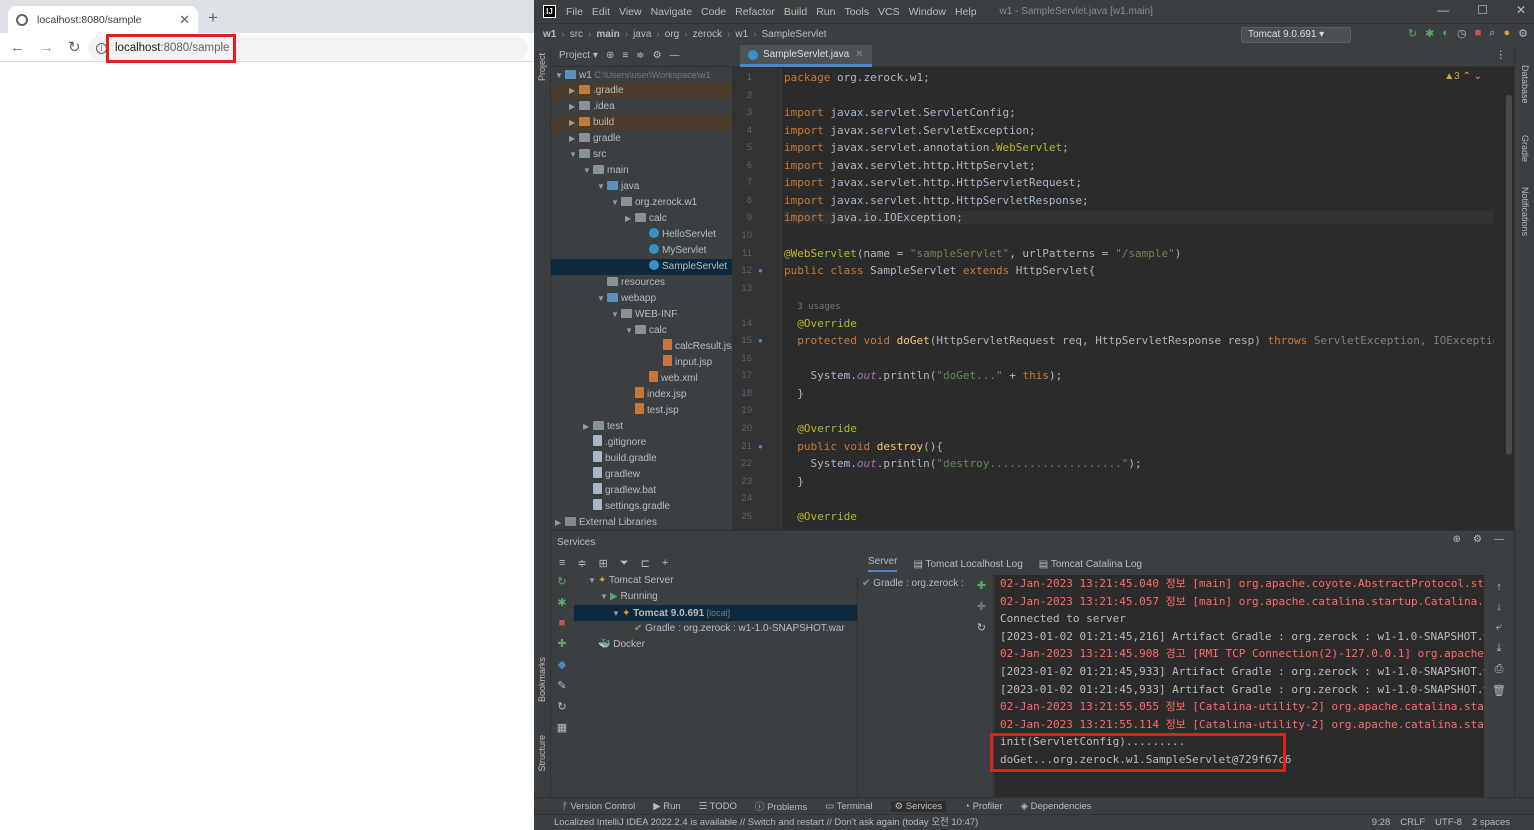  What do you see at coordinates (641, 75) in the screenshot?
I see `tree-item: ▼ w1 C:\Users\user\Workspace\w1` at bounding box center [641, 75].